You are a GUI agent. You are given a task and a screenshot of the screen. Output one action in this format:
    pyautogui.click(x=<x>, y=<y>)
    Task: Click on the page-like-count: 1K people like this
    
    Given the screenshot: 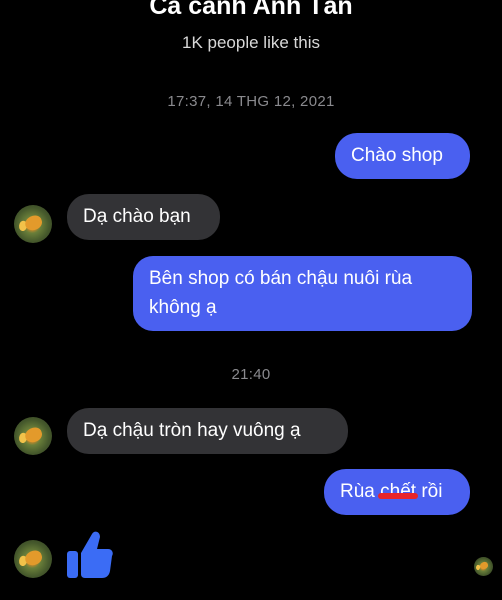 What is the action you would take?
    pyautogui.click(x=251, y=42)
    